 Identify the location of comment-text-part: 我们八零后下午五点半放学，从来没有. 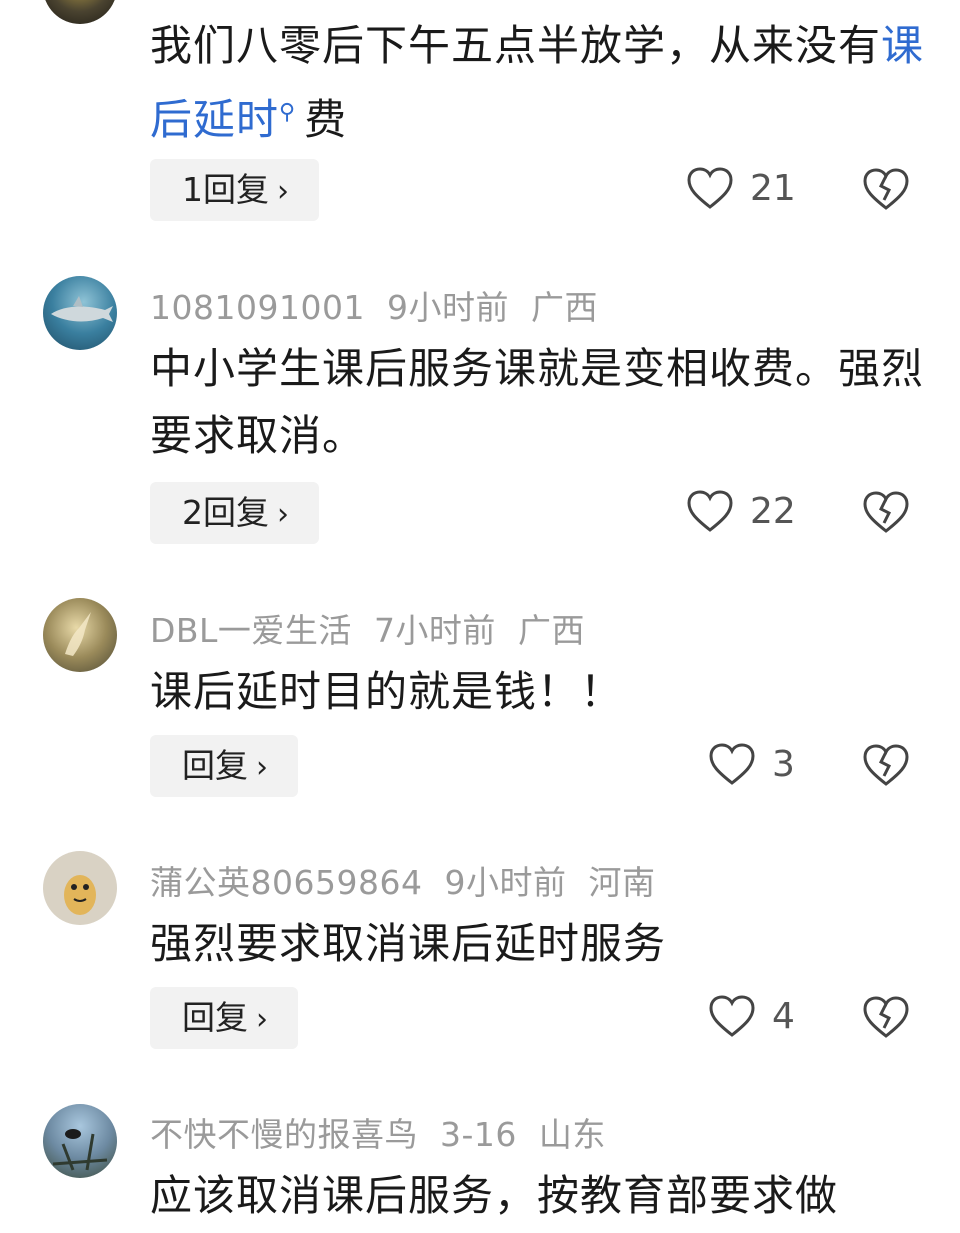
(516, 45).